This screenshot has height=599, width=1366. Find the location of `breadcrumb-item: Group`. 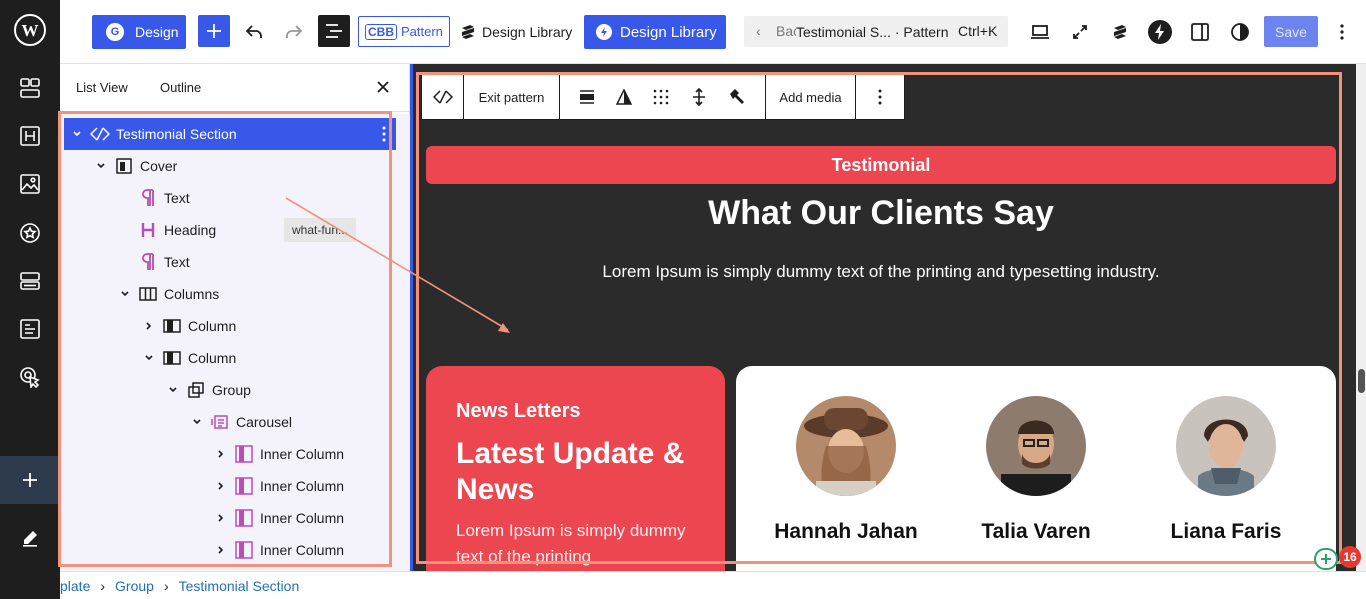

breadcrumb-item: Group is located at coordinates (134, 586).